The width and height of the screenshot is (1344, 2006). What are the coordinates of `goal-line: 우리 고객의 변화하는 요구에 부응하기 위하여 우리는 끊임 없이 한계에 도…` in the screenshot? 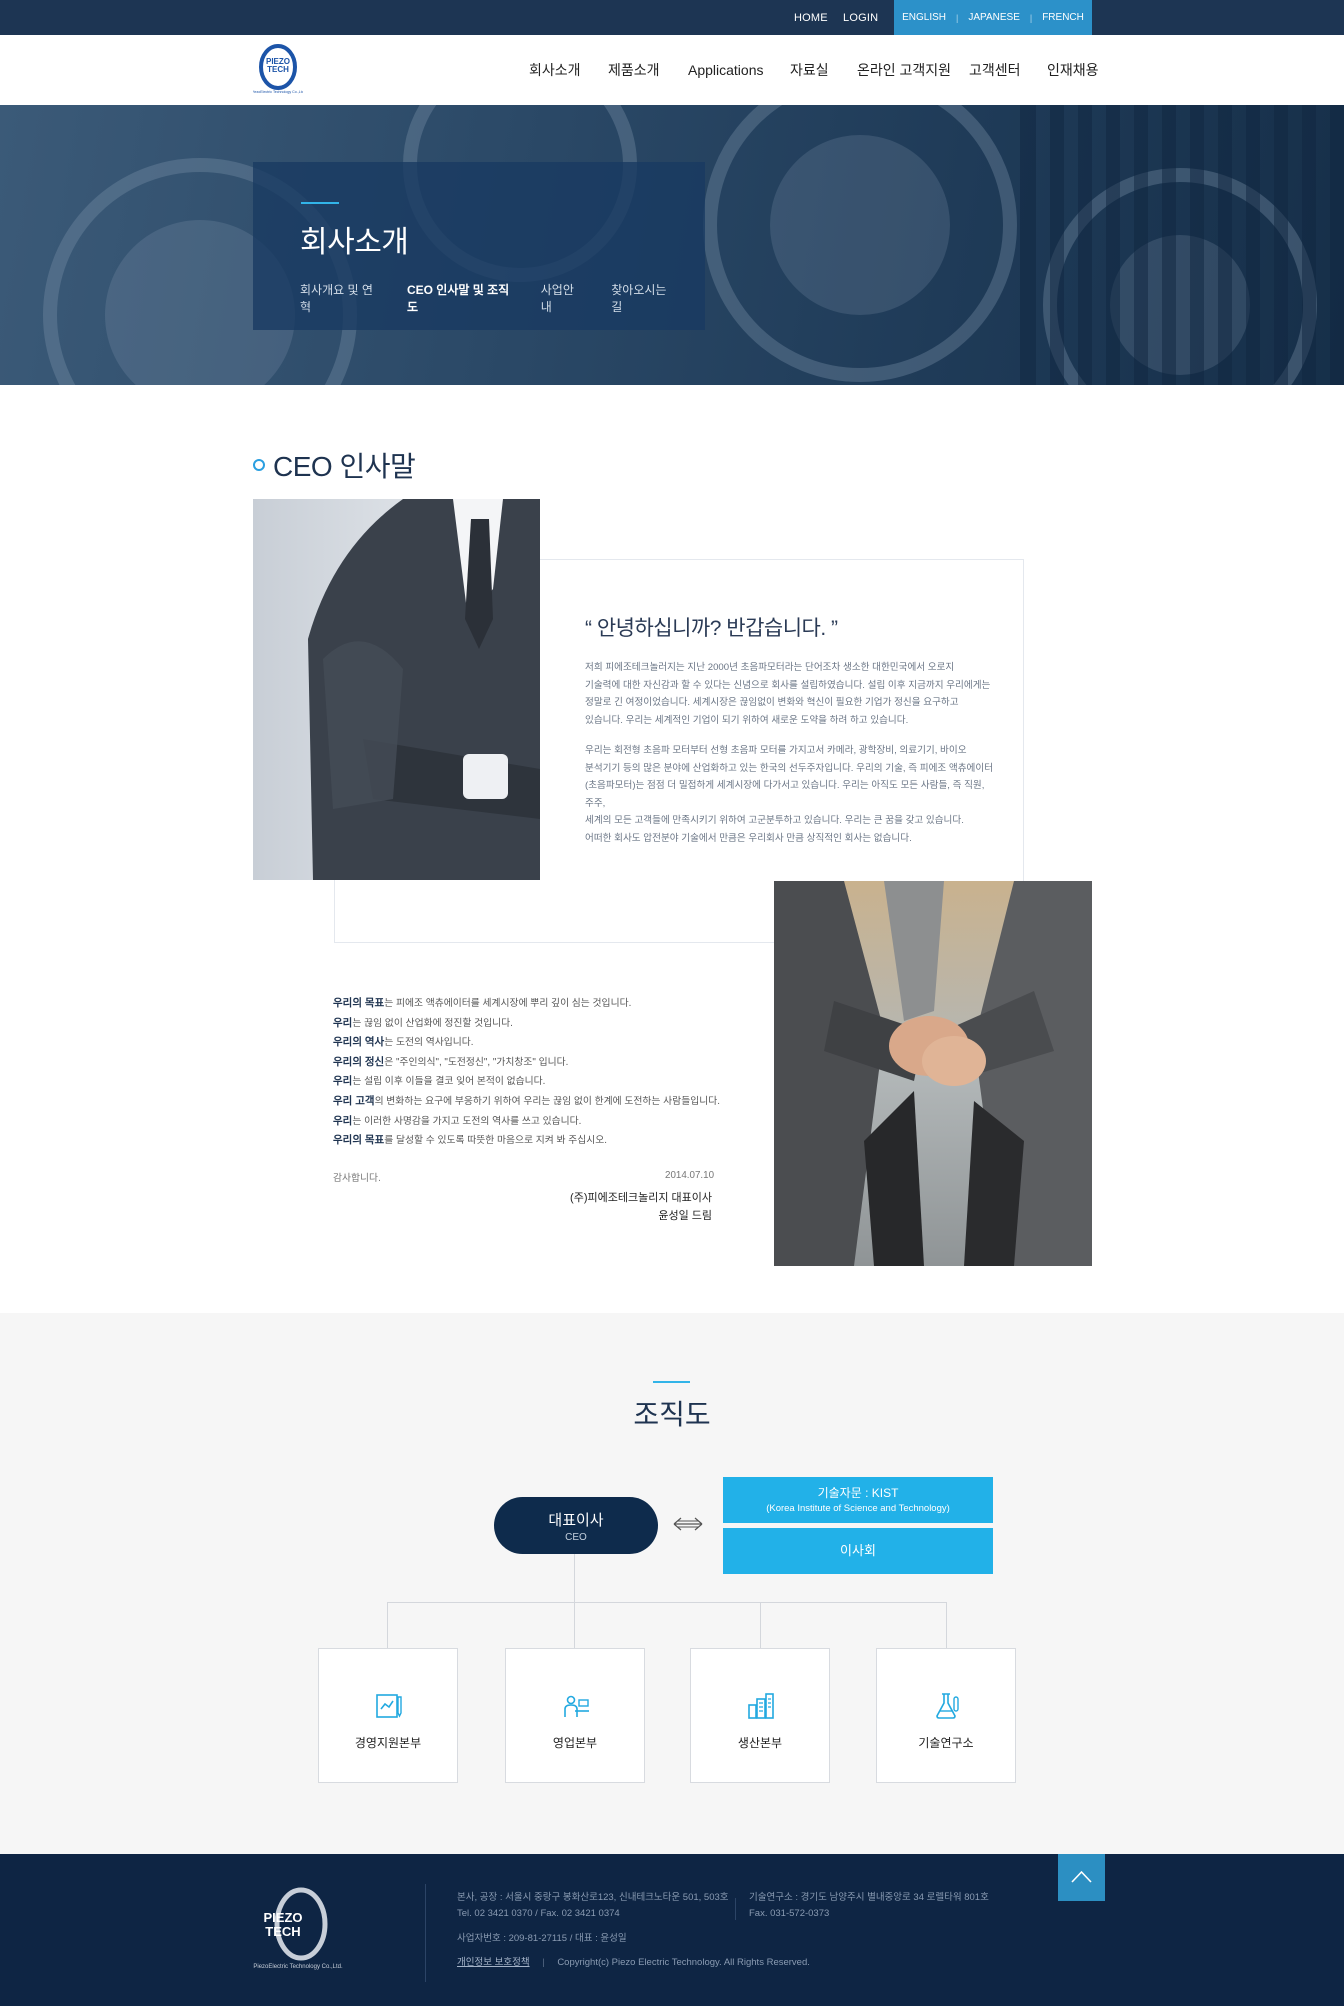 It's located at (526, 1100).